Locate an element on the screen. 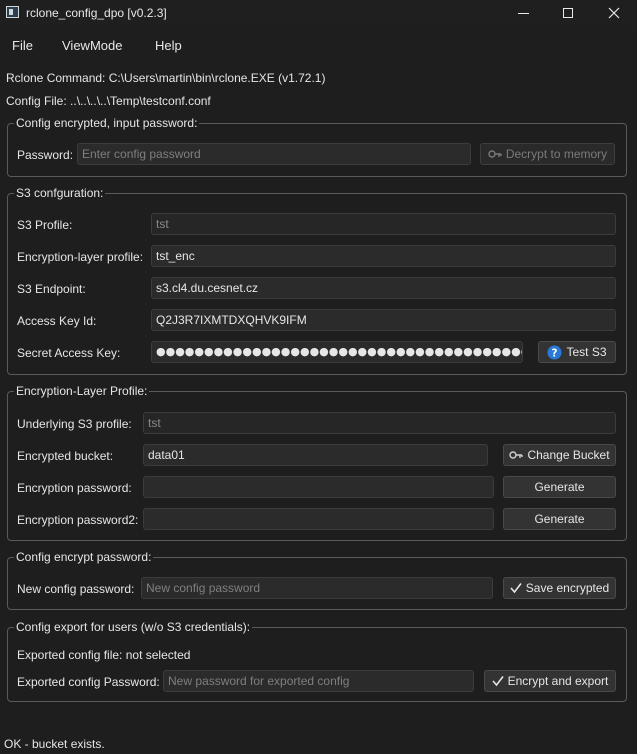 The image size is (637, 754). encrypted-bucket-field is located at coordinates (315, 455).